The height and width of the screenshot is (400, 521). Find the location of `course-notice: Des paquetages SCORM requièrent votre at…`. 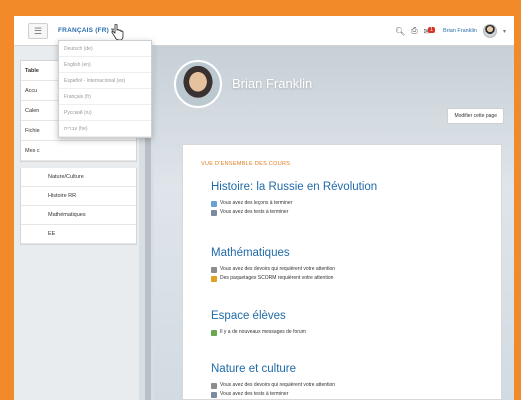

course-notice: Des paquetages SCORM requièrent votre at… is located at coordinates (273, 278).